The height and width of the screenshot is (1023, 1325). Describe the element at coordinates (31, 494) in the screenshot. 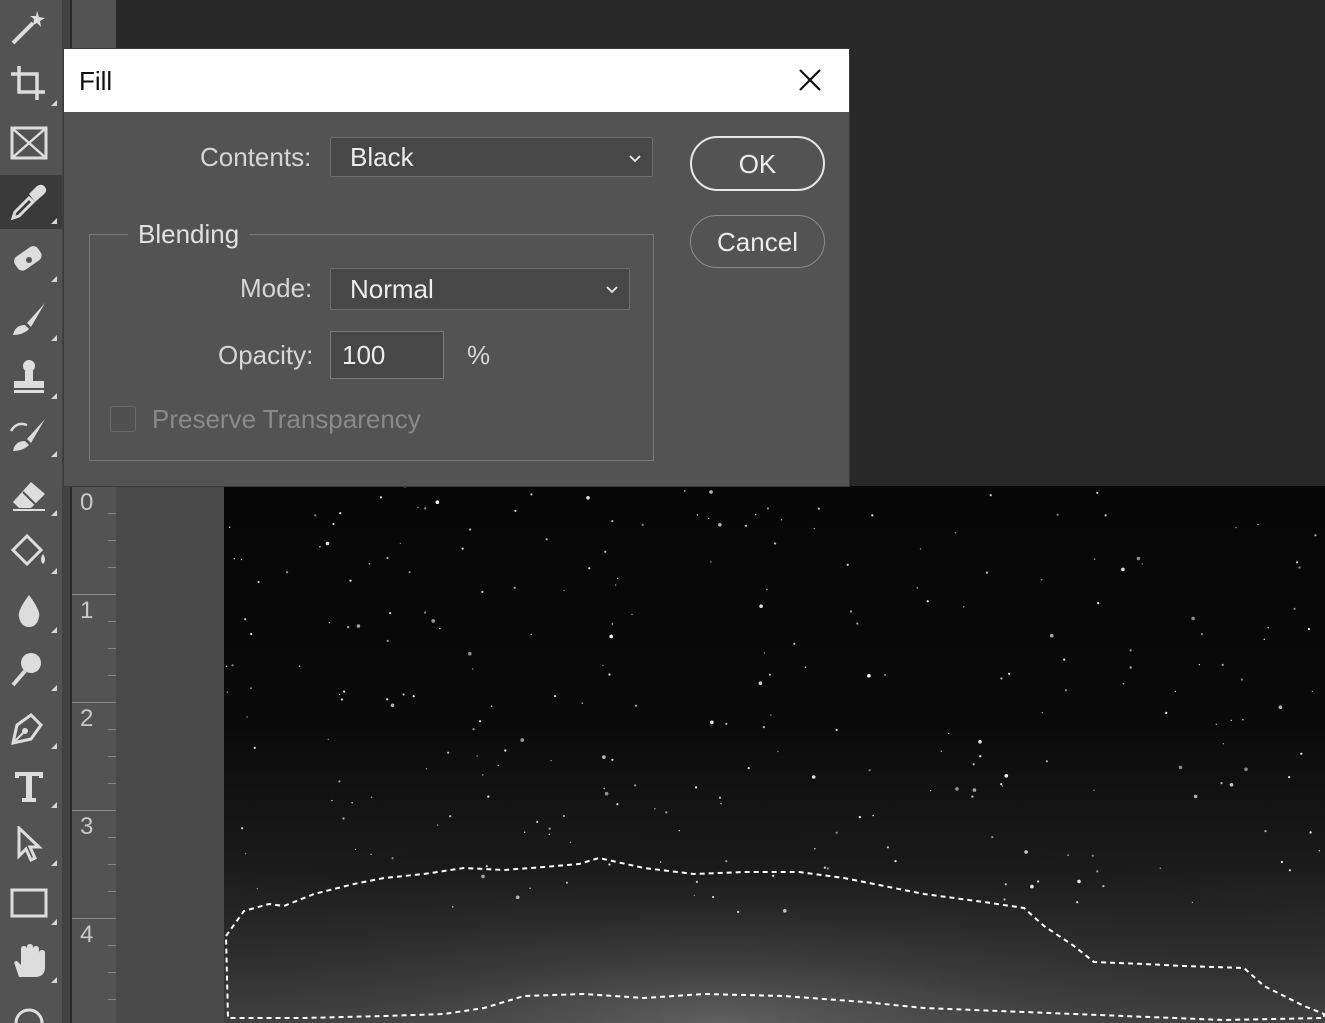

I see `tool-eraser` at that location.